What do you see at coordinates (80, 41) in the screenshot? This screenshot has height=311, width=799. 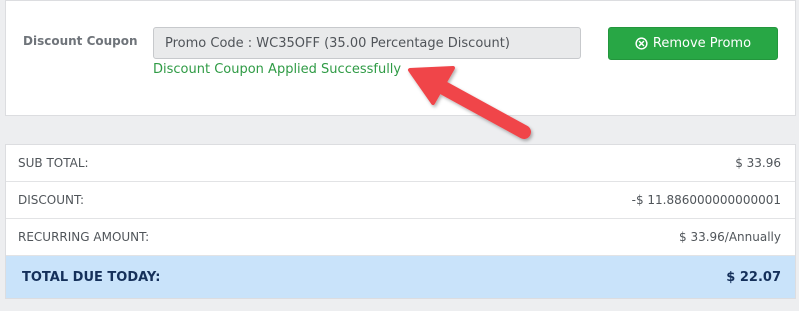 I see `discount-coupon-label: Discount Coupon` at bounding box center [80, 41].